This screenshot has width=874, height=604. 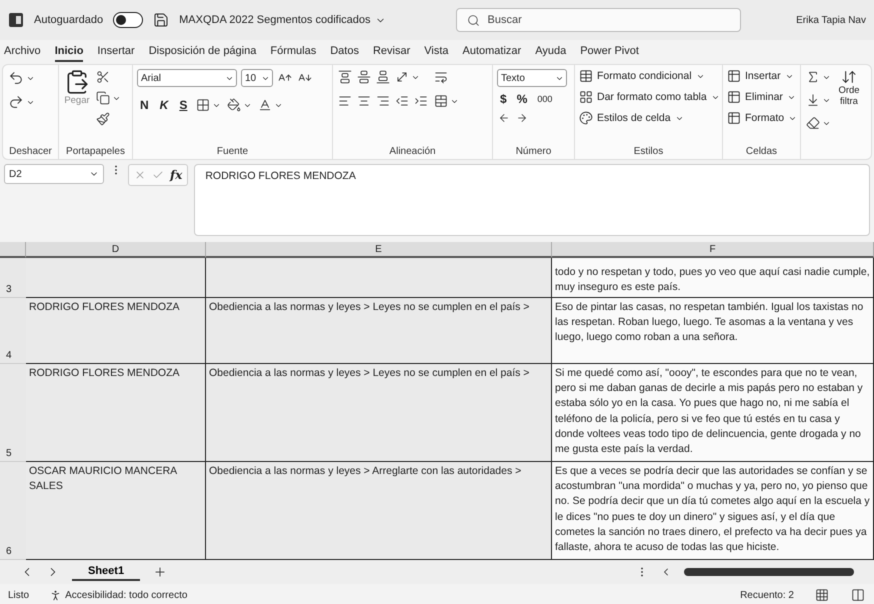 I want to click on group-label: Número, so click(x=533, y=151).